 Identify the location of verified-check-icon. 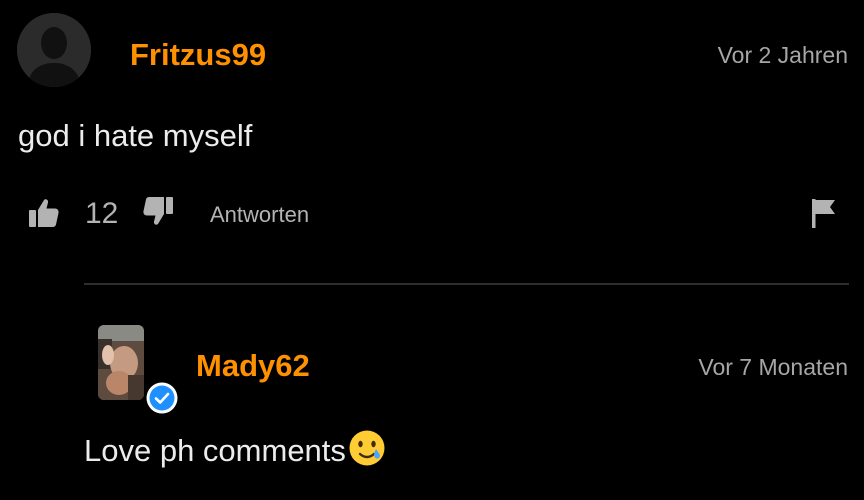
(162, 398).